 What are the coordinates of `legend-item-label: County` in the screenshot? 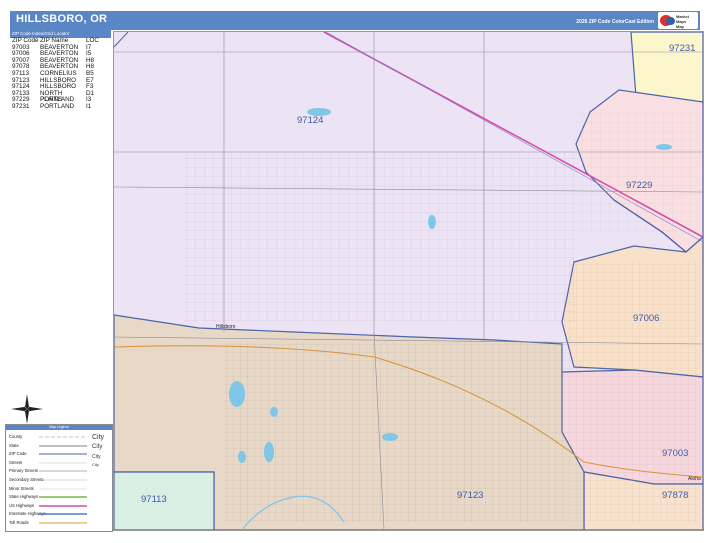 It's located at (16, 436).